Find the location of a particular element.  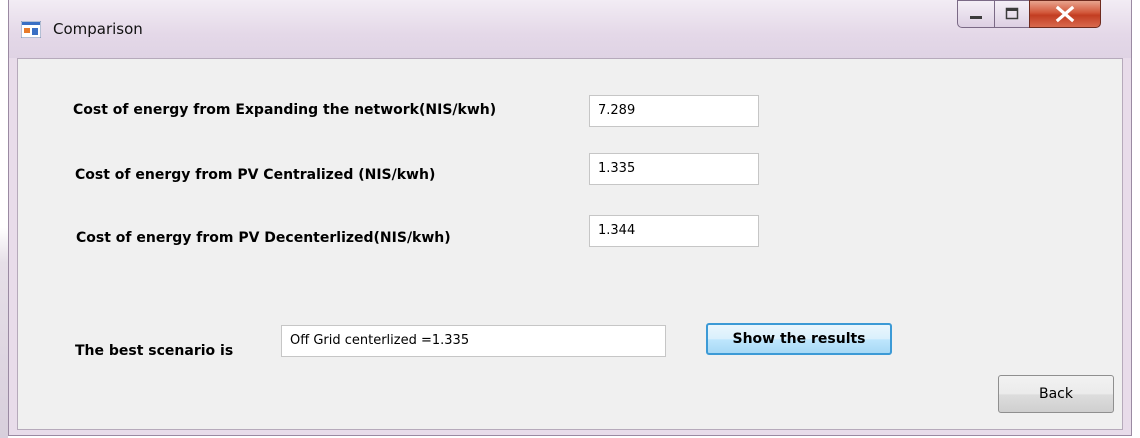

maximize-button is located at coordinates (1012, 14).